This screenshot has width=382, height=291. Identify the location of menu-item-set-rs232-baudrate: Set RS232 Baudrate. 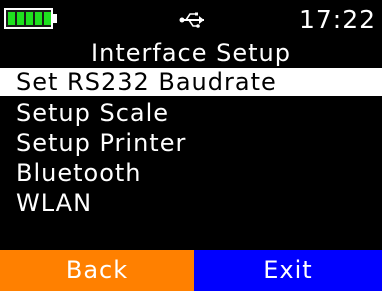
(191, 82).